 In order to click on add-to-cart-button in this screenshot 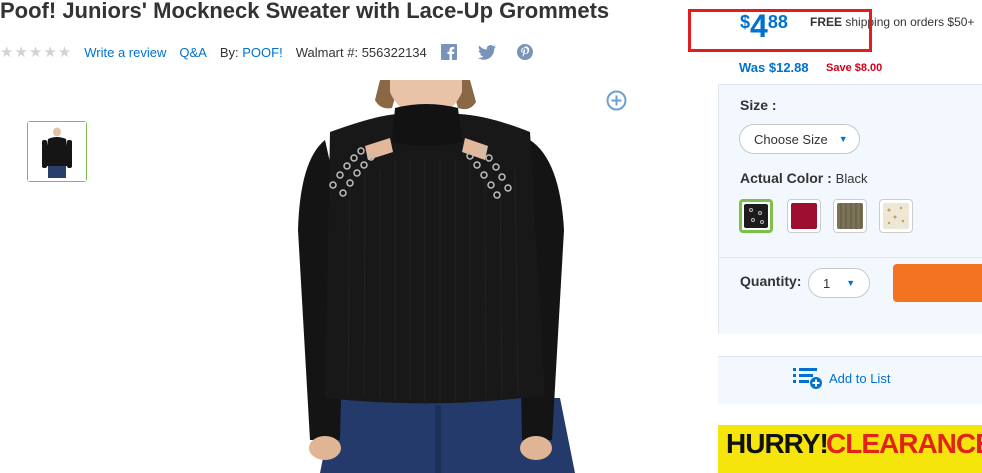, I will do `click(937, 283)`.